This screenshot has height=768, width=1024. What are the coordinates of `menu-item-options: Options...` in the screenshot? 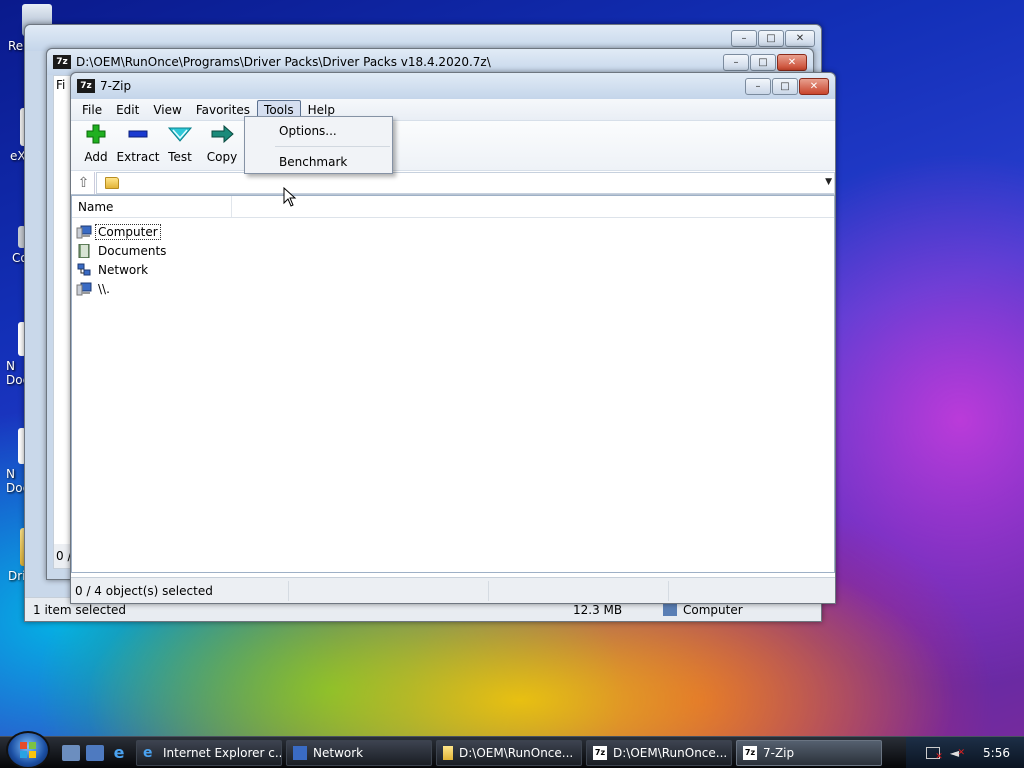 It's located at (318, 131).